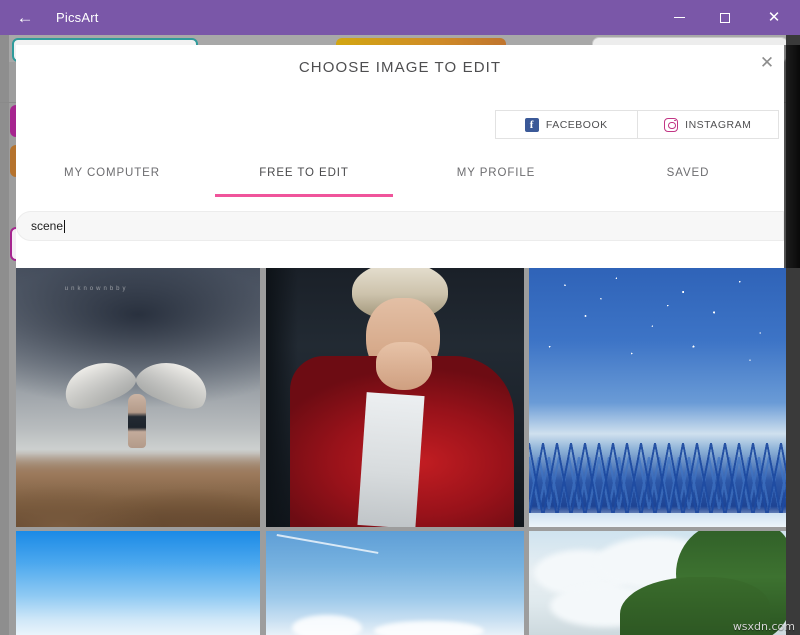  Describe the element at coordinates (688, 180) in the screenshot. I see `tab-saved: SAVED` at that location.